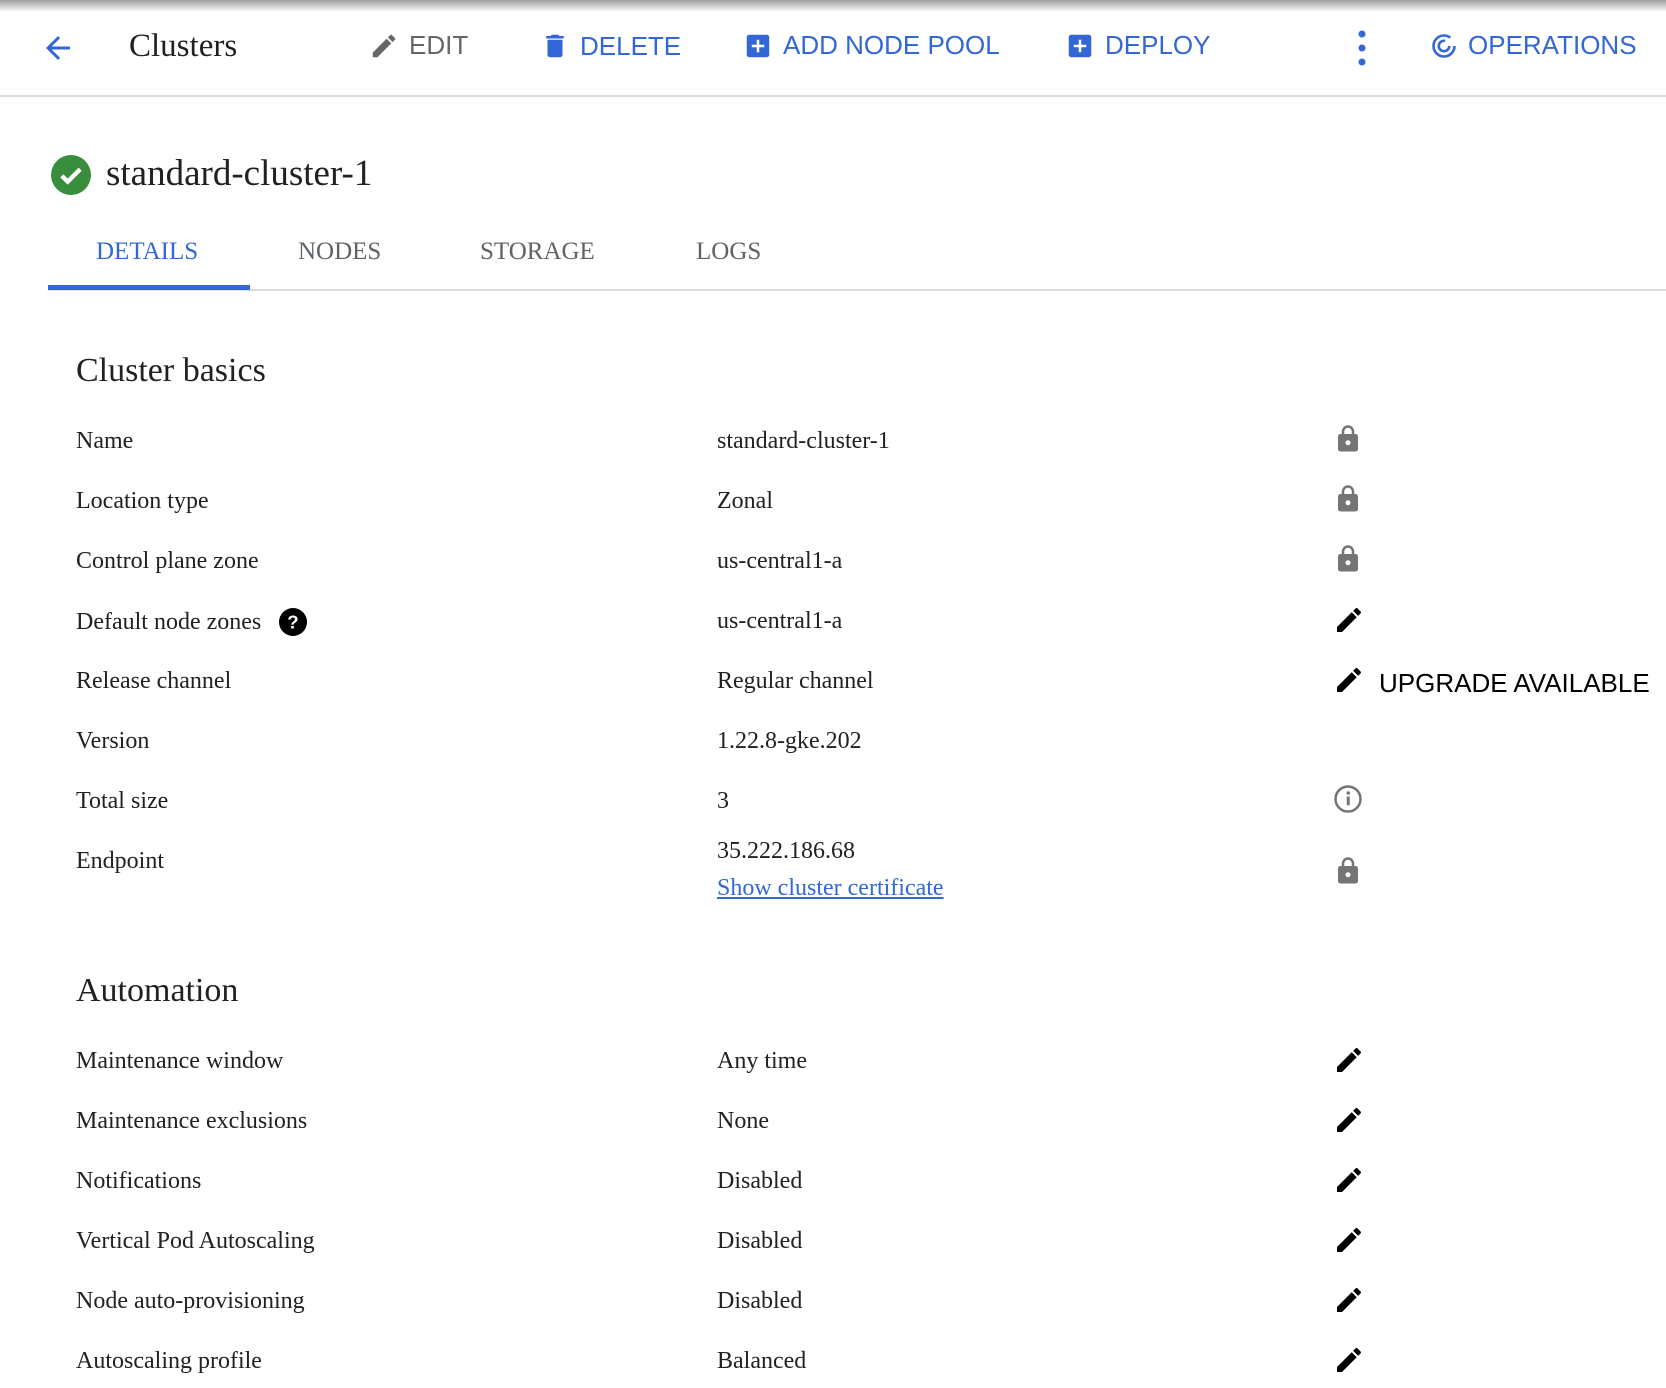  I want to click on check-circle-icon, so click(71, 175).